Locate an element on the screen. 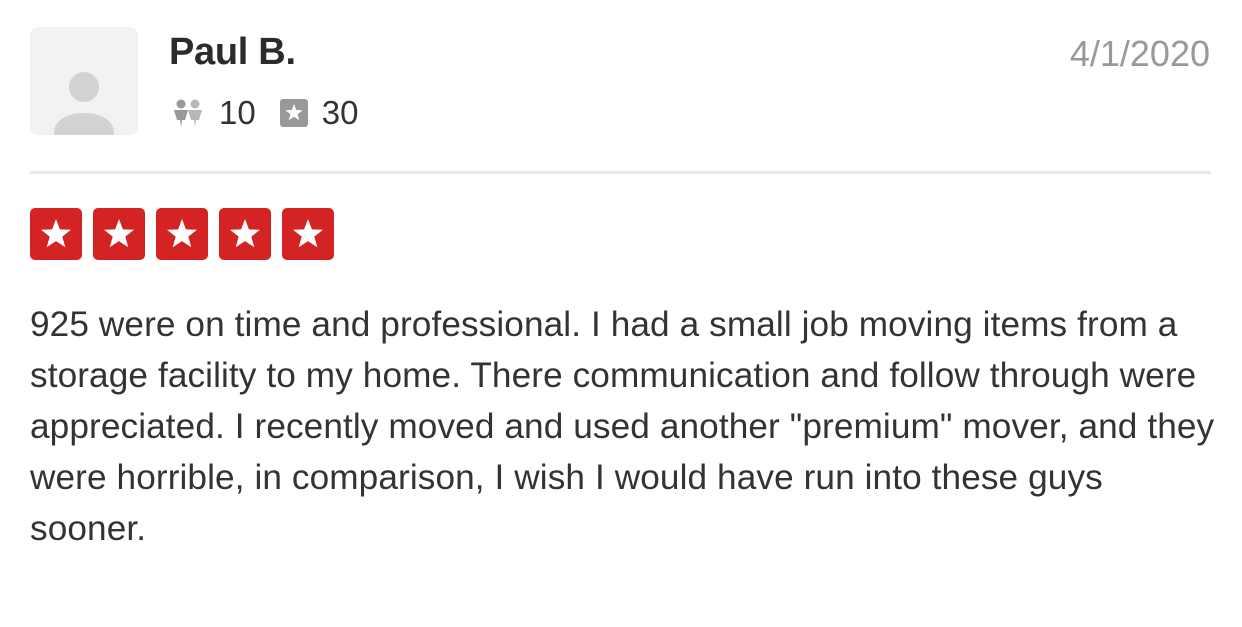  default-user-avatar-icon is located at coordinates (84, 103).